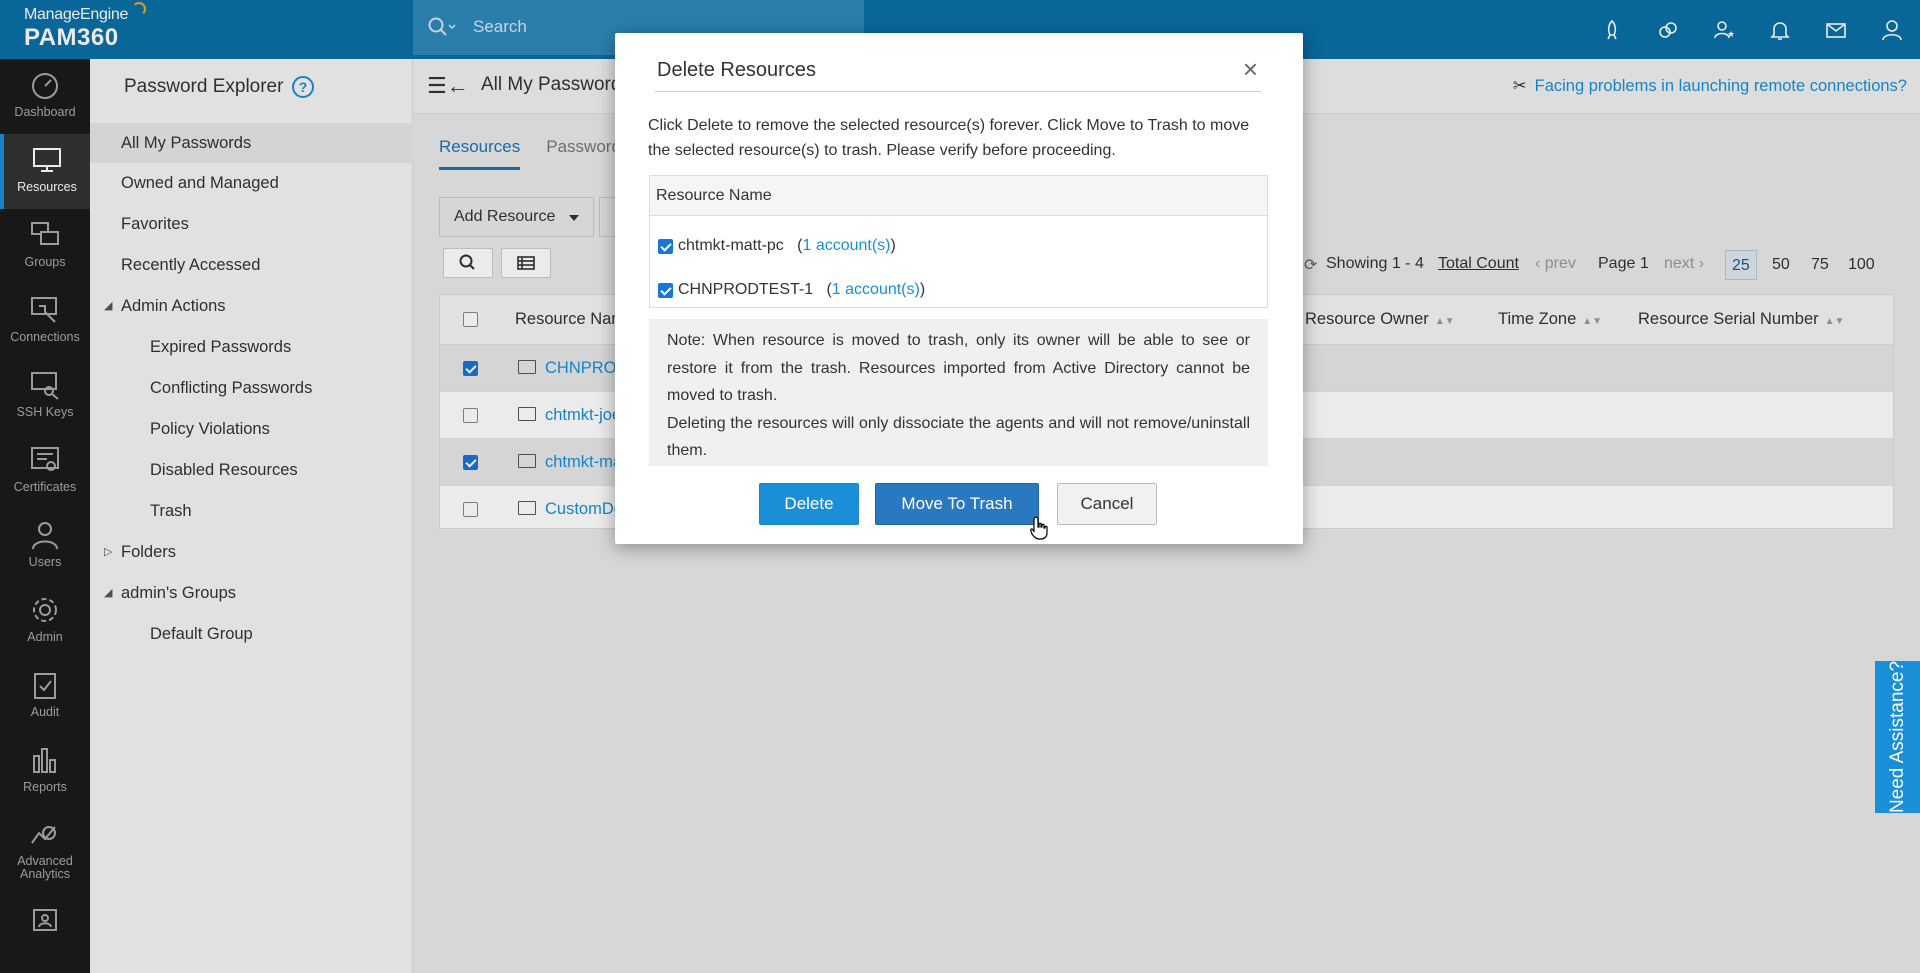 This screenshot has width=1920, height=973. I want to click on dialog-title: Delete Resources, so click(736, 70).